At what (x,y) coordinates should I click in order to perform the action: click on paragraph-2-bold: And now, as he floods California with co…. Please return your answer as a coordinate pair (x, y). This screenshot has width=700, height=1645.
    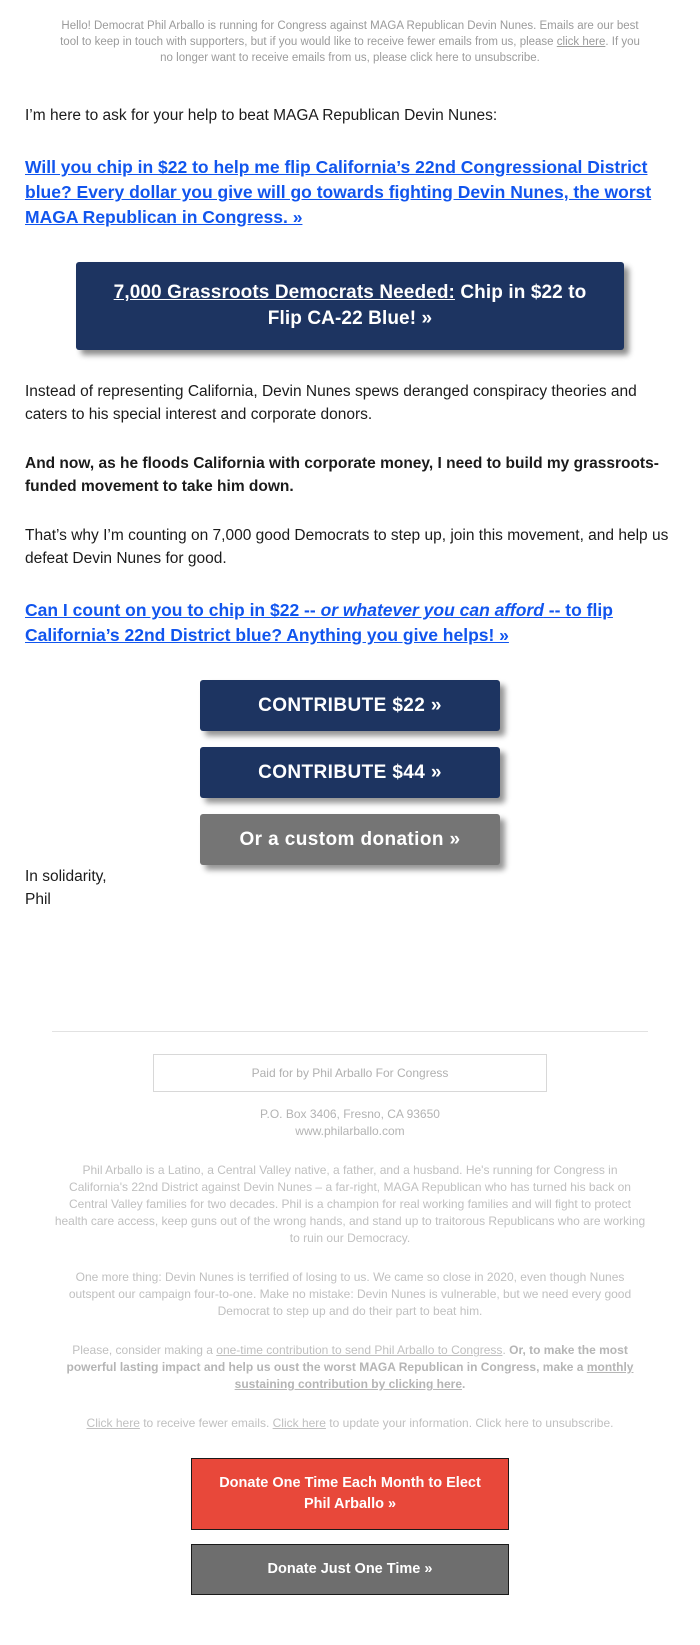
    Looking at the image, I should click on (342, 475).